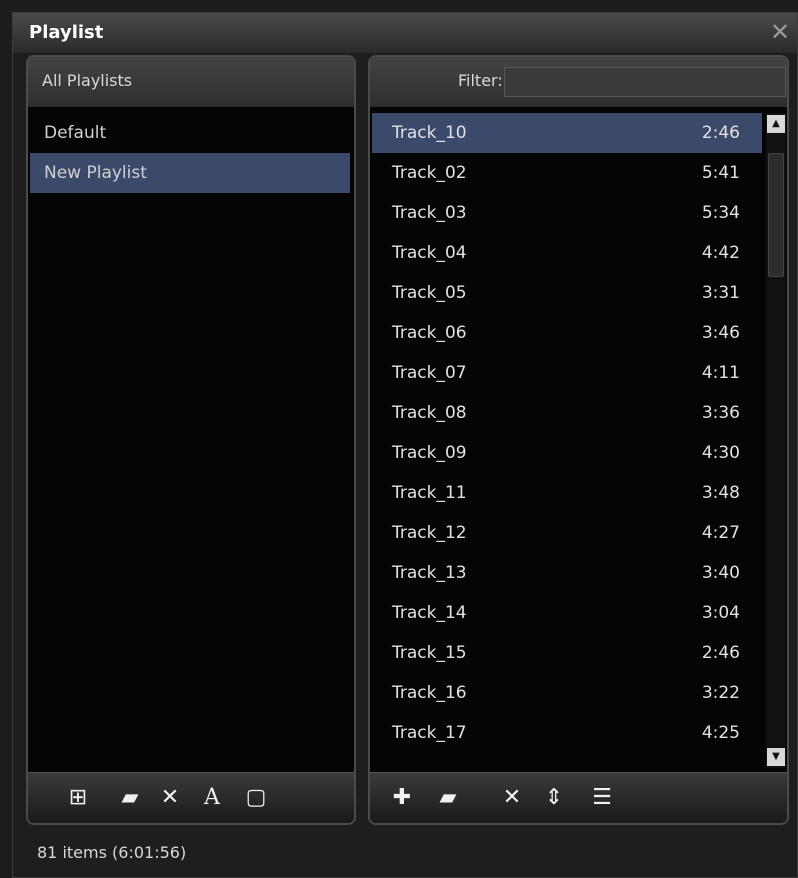 The height and width of the screenshot is (878, 798). I want to click on rename-icon: A, so click(212, 798).